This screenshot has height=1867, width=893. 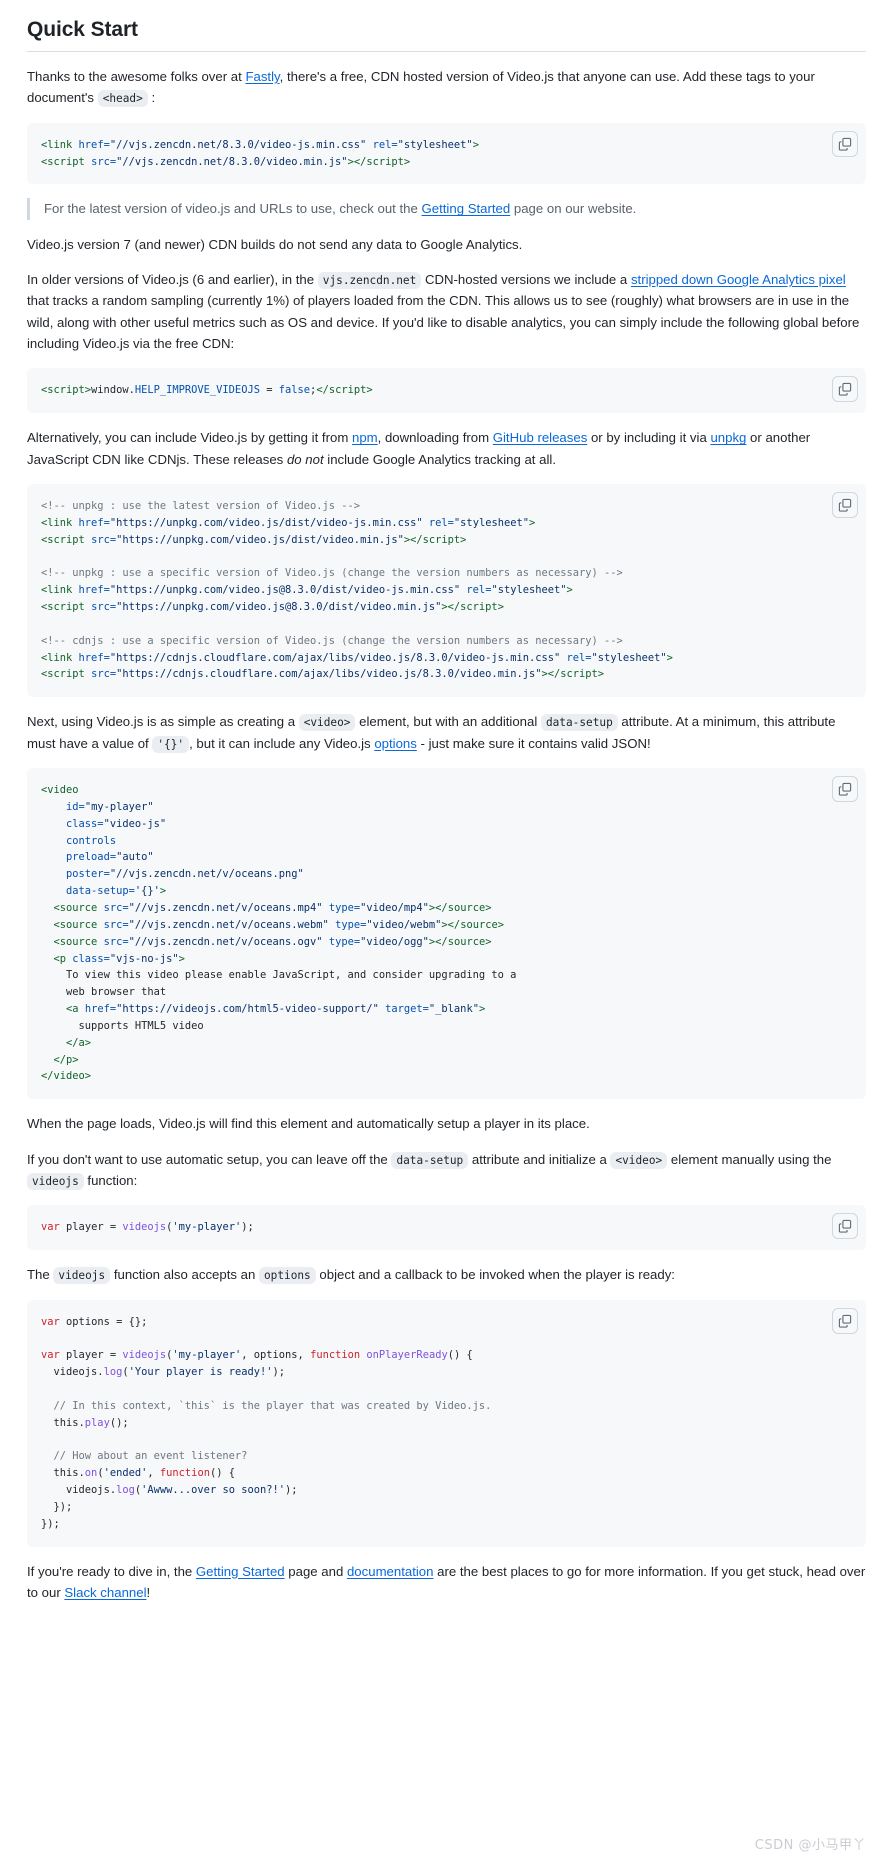 I want to click on manual-text-4: function:, so click(x=110, y=1180).